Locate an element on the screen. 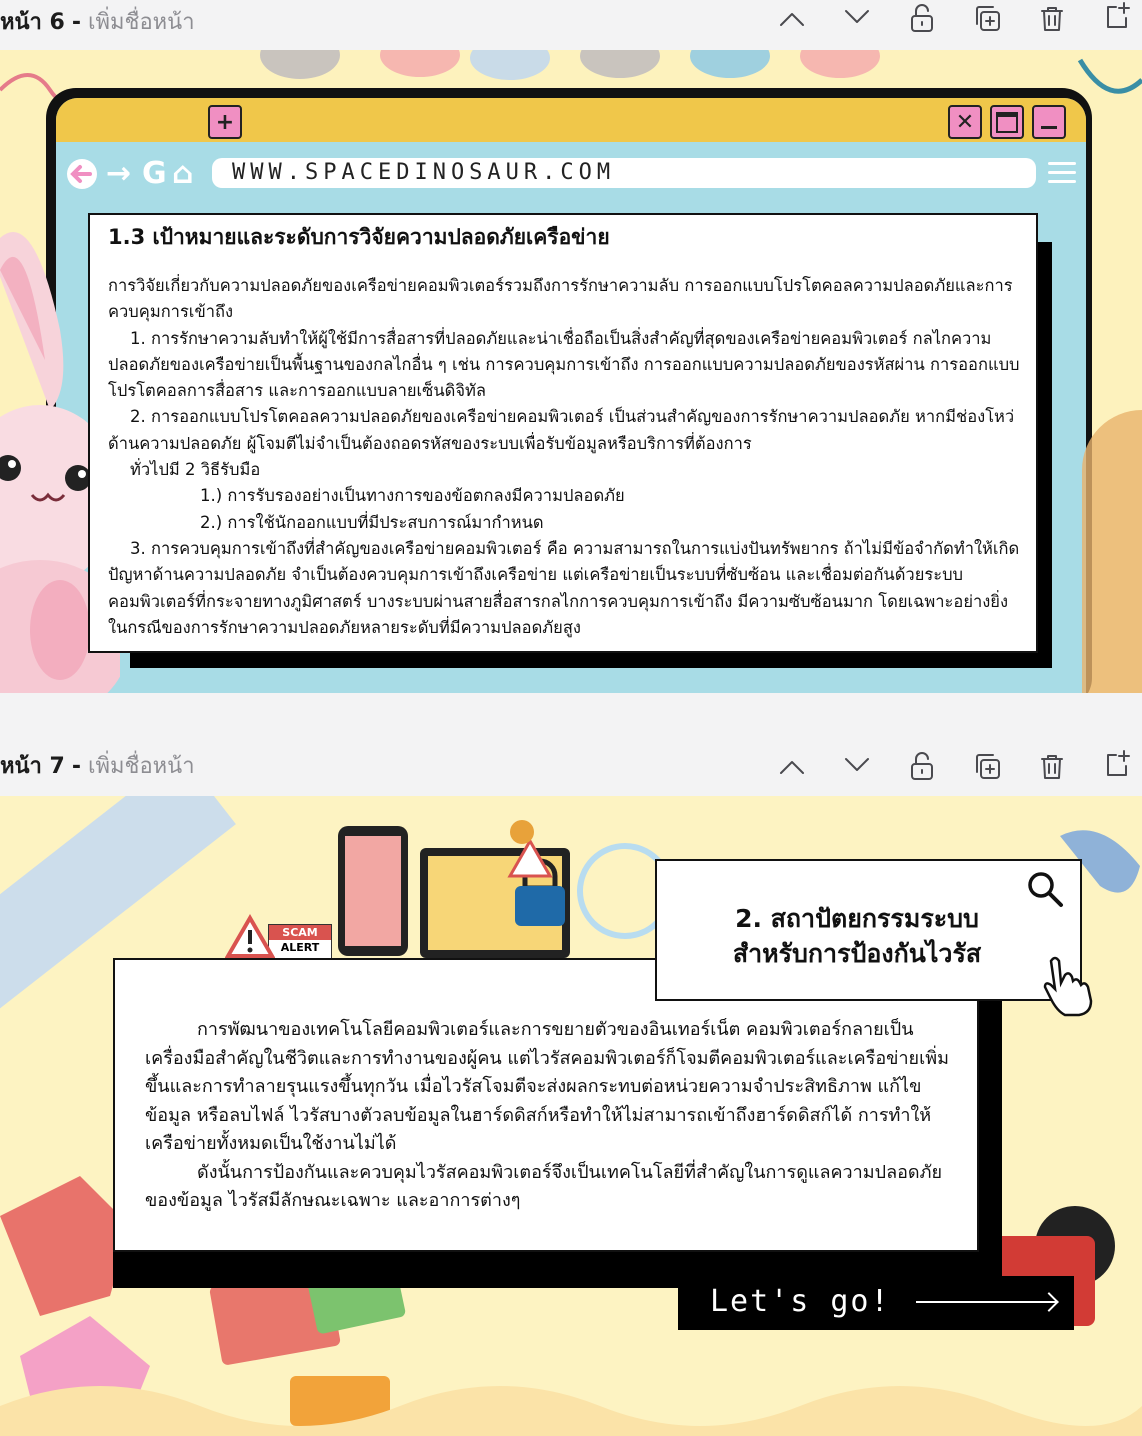 This screenshot has width=1142, height=1436. page-7-title: หน้า 7 - เพิ่มชื่อหน้า is located at coordinates (97, 765).